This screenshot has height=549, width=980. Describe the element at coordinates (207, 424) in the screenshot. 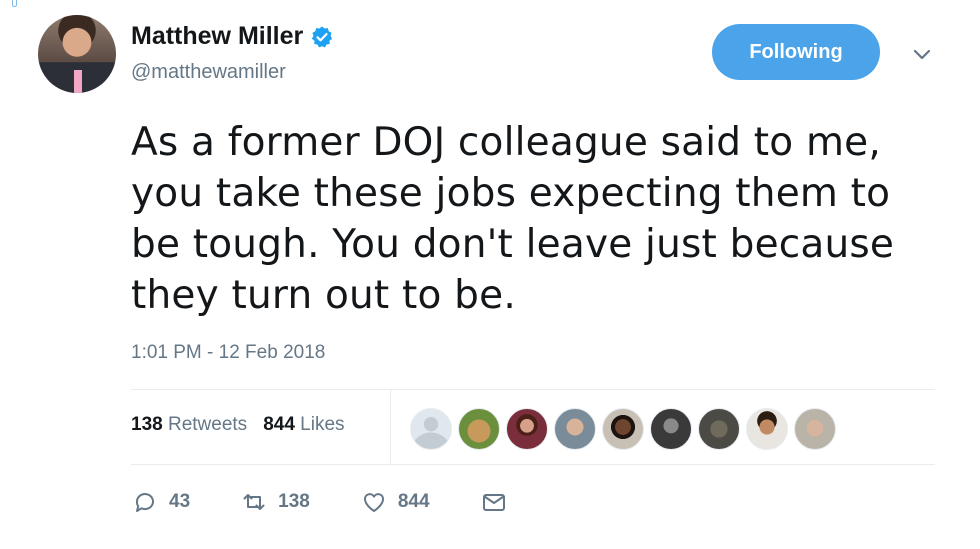

I see `retweets-label: Retweets` at that location.